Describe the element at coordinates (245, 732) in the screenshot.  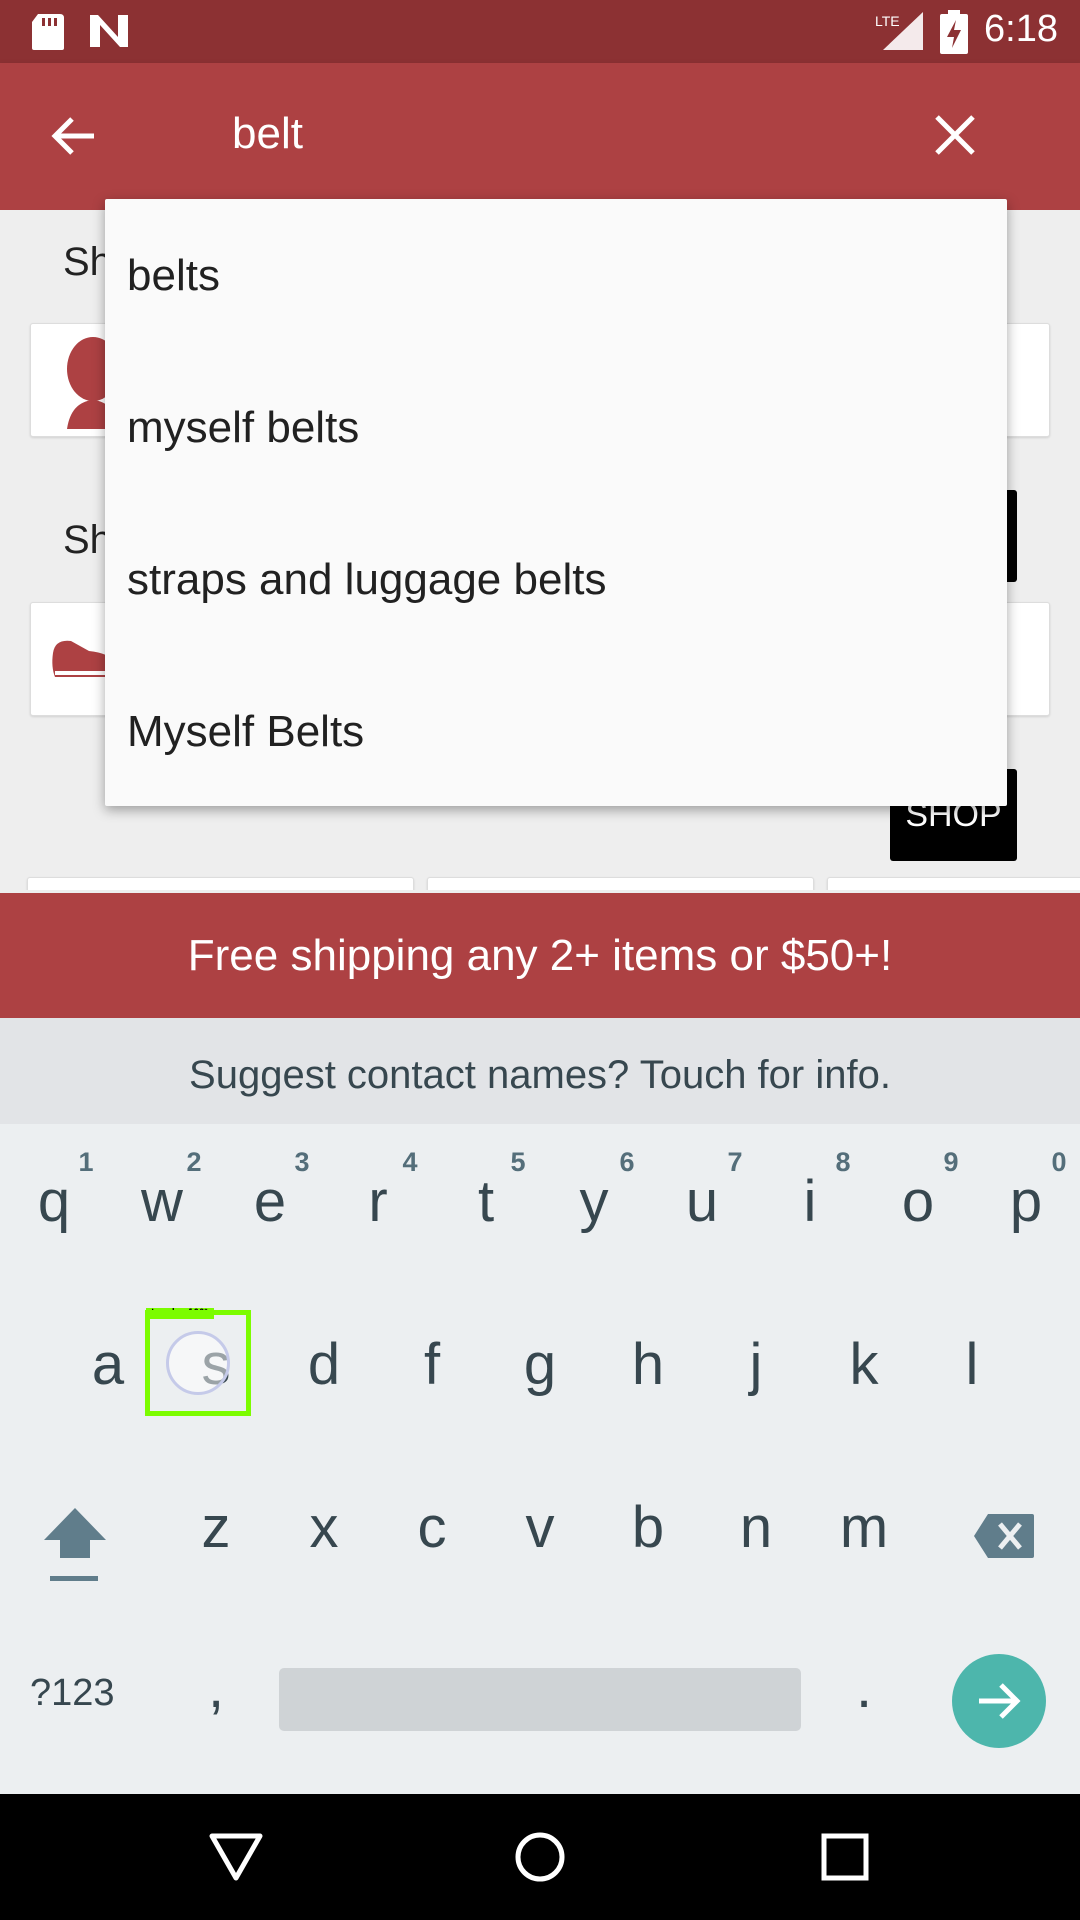
I see `suggestion-item: Myself Belts` at that location.